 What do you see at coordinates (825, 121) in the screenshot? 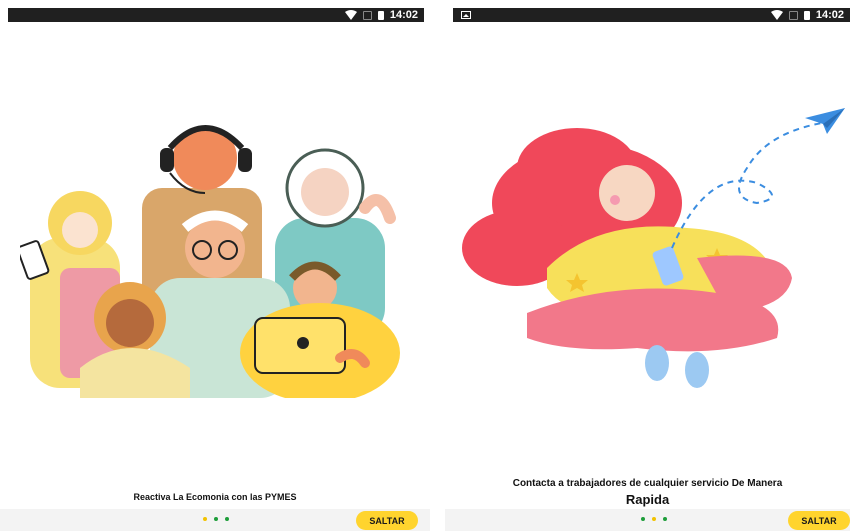
I see `paper-plane-icon` at bounding box center [825, 121].